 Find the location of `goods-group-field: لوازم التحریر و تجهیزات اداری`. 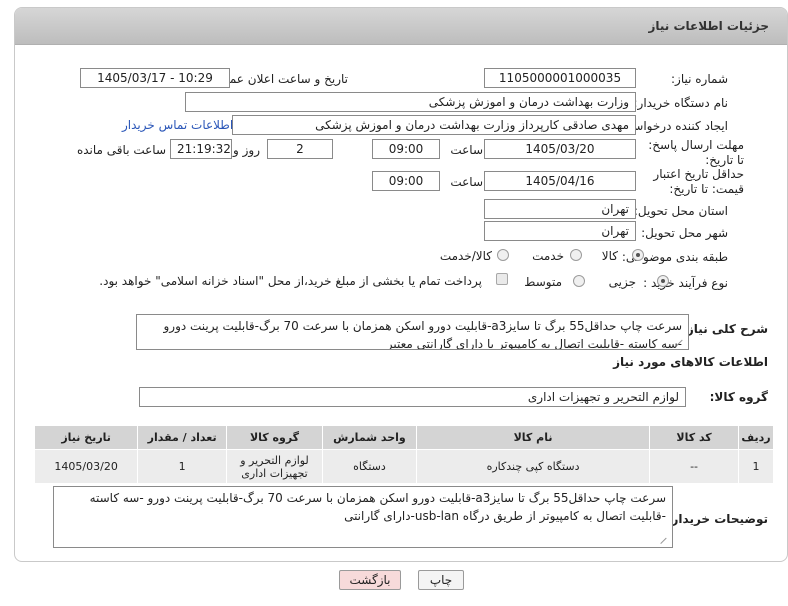

goods-group-field: لوازم التحریر و تجهیزات اداری is located at coordinates (412, 397).